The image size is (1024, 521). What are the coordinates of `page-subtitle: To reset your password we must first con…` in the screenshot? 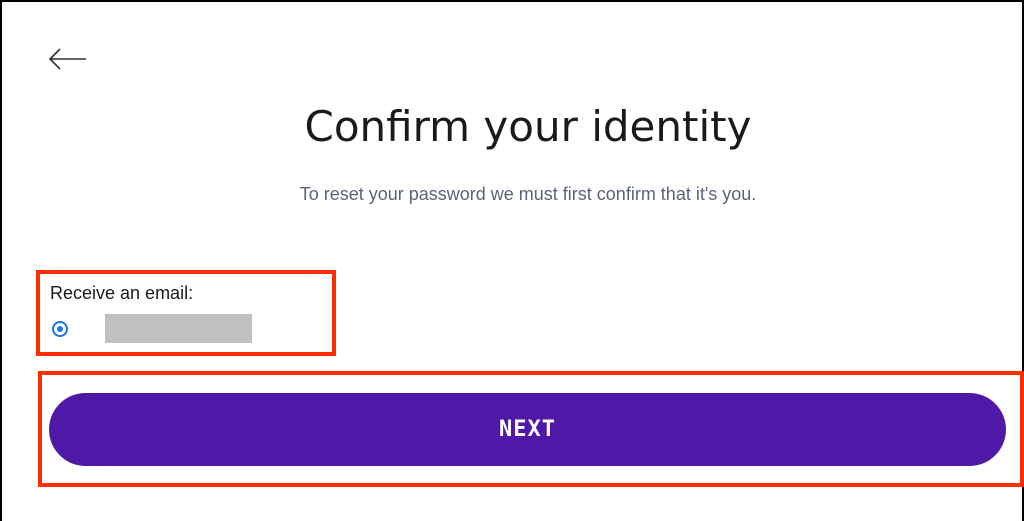 It's located at (528, 194).